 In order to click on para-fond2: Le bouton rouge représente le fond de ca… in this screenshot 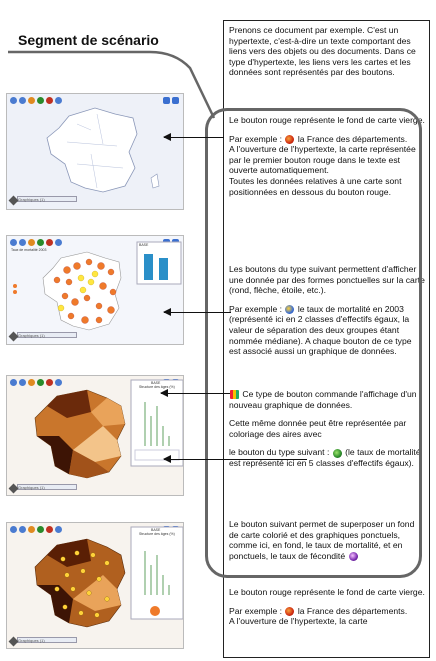, I will do `click(327, 607)`.